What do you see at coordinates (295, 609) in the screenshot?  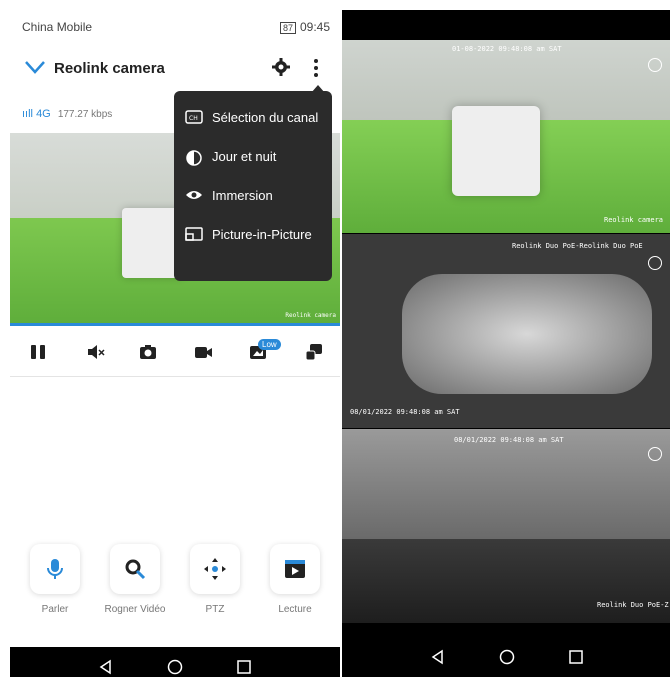 I see `playback-label: Lecture` at bounding box center [295, 609].